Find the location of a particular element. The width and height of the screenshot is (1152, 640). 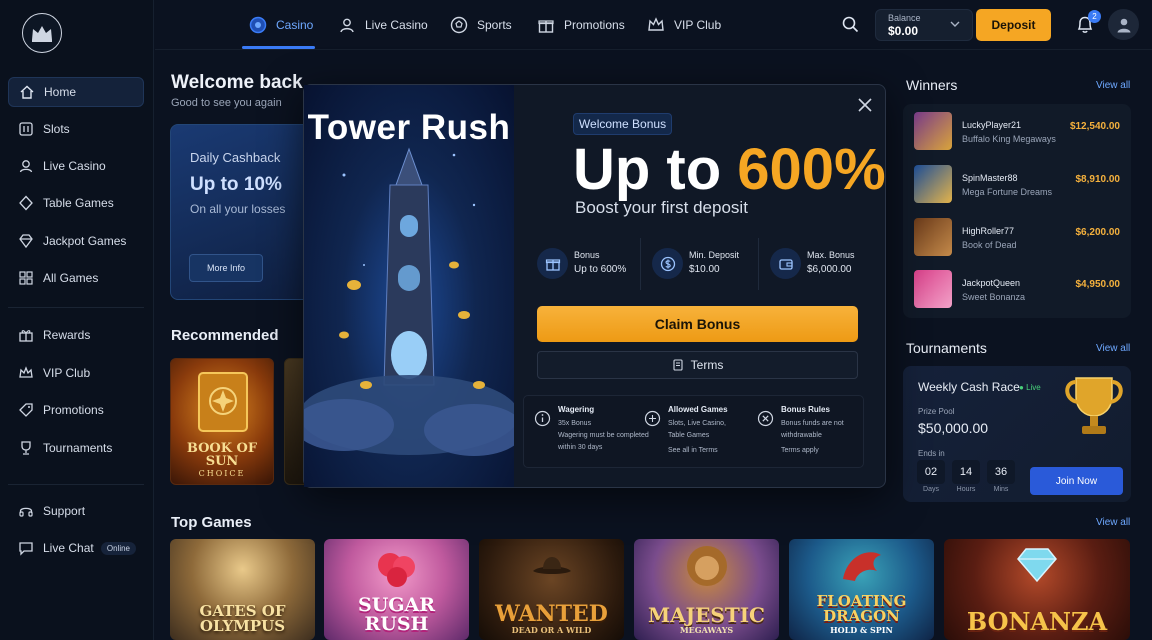

tournaments-view-all-link: View all is located at coordinates (1113, 348).